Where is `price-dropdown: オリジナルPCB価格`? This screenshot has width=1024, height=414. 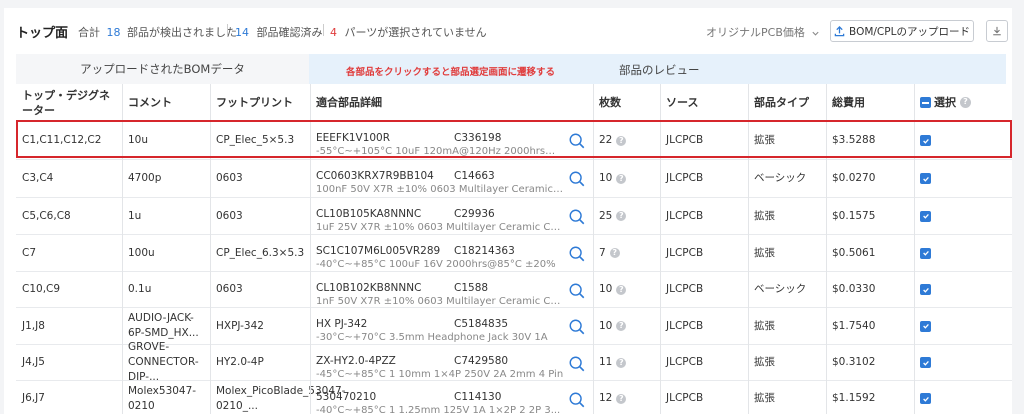
price-dropdown: オリジナルPCB価格 is located at coordinates (763, 32).